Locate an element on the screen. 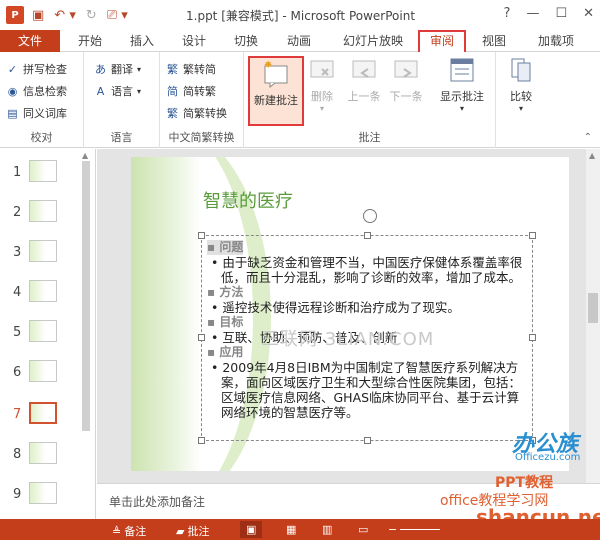 The height and width of the screenshot is (540, 600). notes-icon: ≜ is located at coordinates (117, 531).